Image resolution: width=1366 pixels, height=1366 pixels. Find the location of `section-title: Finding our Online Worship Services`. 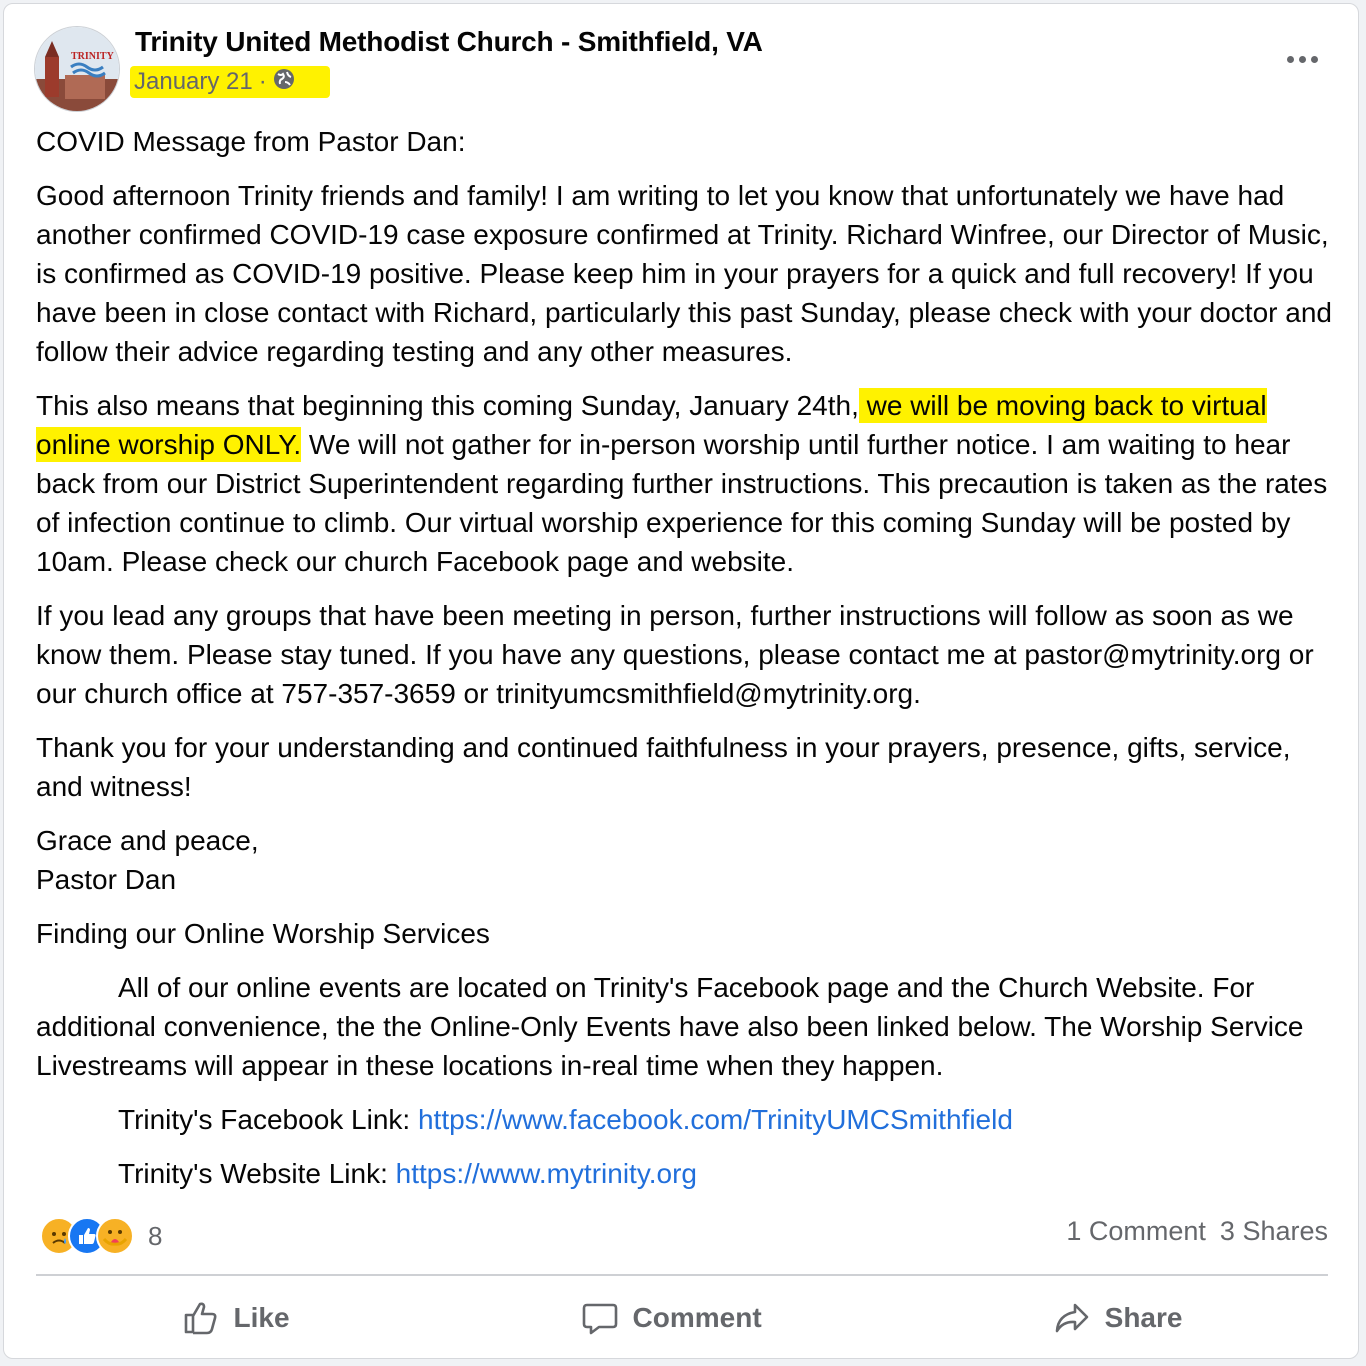

section-title: Finding our Online Worship Services is located at coordinates (263, 933).